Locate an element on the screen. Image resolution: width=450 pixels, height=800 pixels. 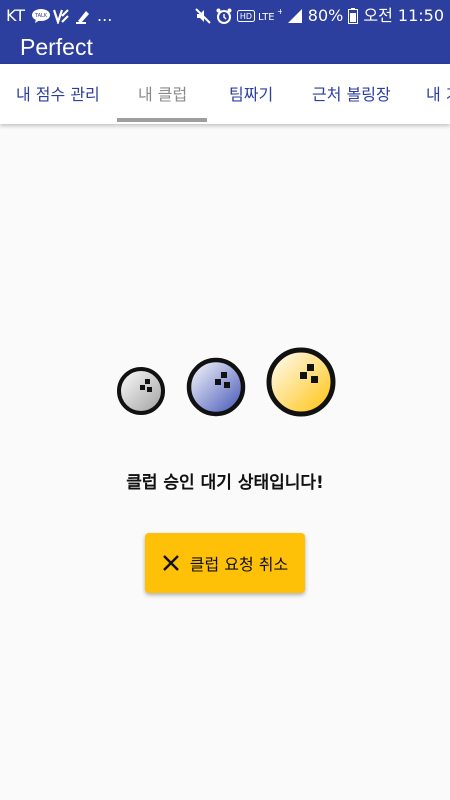
status-right: HD LTE + 80% 오전 11:50 is located at coordinates (319, 16).